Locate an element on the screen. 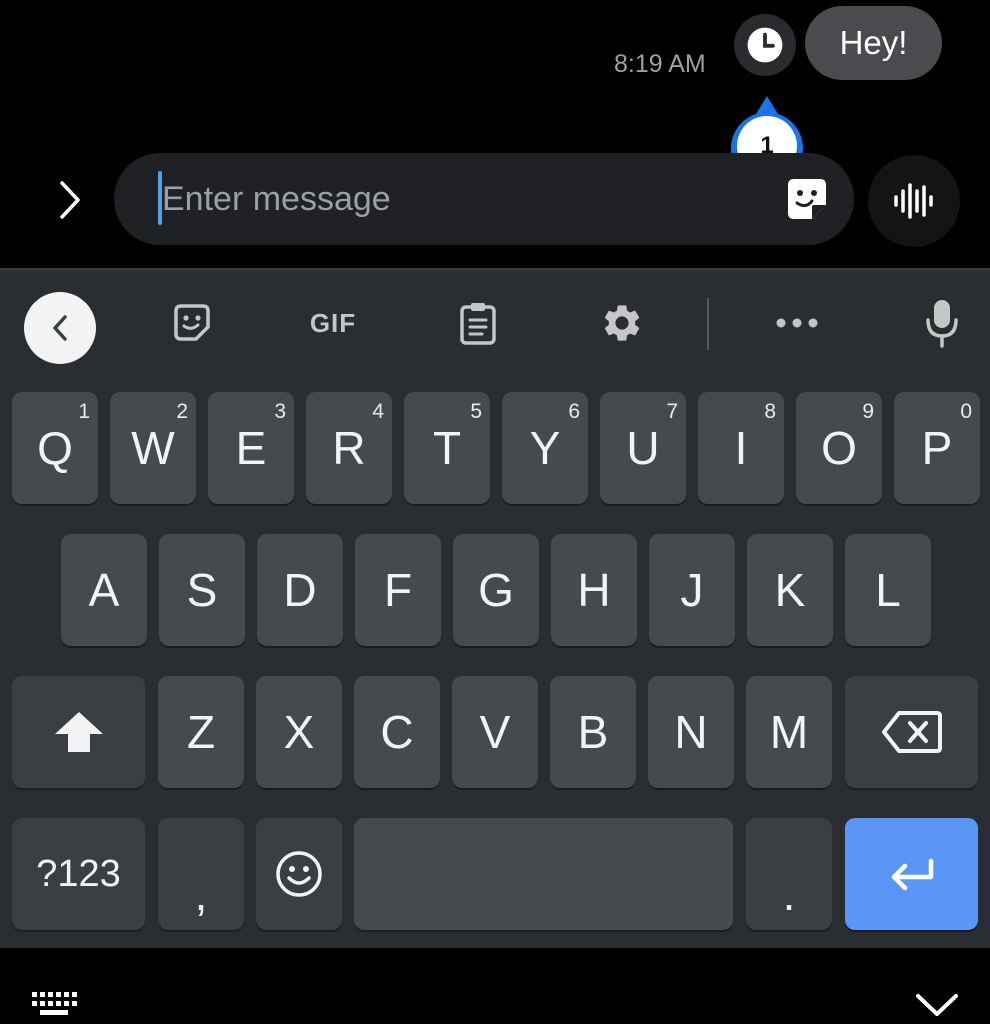 This screenshot has width=990, height=1024. key-i: I8 is located at coordinates (741, 448).